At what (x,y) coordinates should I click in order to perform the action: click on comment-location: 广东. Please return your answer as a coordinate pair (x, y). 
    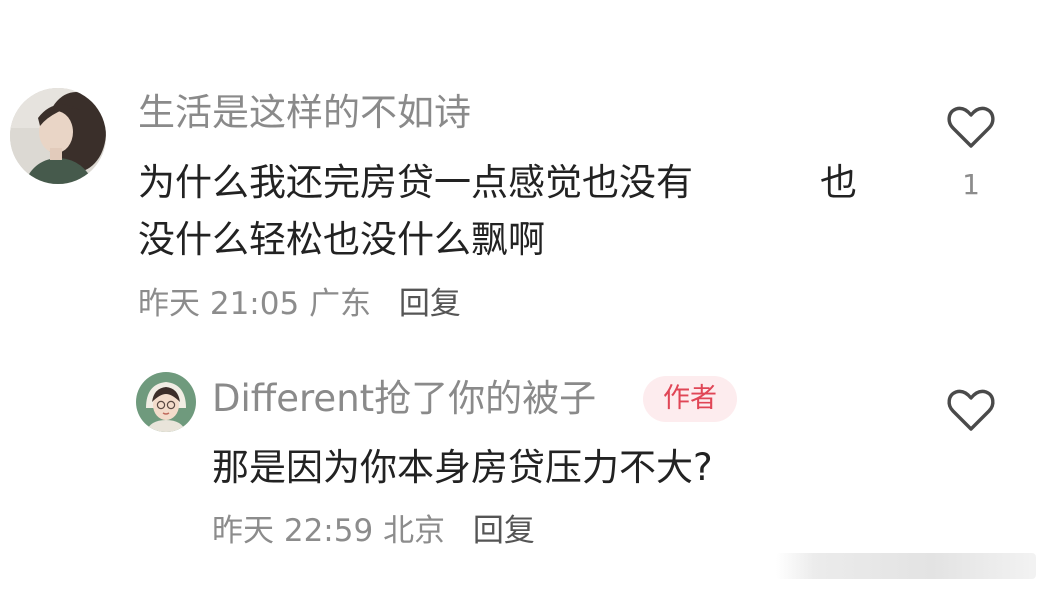
    Looking at the image, I should click on (340, 304).